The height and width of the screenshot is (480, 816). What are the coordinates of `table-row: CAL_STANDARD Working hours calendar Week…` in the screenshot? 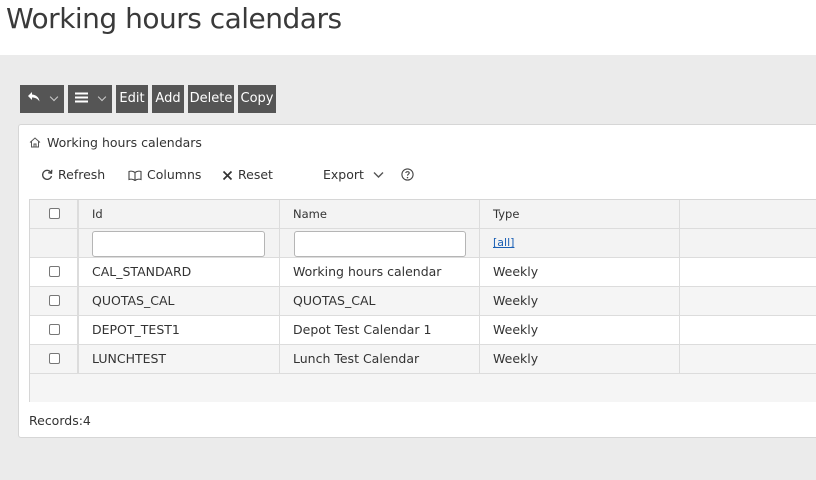 It's located at (423, 272).